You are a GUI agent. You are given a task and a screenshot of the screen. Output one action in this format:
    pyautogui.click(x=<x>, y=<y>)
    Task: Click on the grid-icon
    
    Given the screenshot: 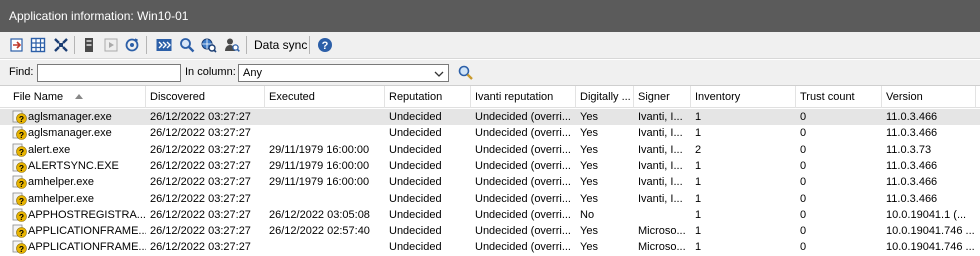 What is the action you would take?
    pyautogui.click(x=38, y=45)
    